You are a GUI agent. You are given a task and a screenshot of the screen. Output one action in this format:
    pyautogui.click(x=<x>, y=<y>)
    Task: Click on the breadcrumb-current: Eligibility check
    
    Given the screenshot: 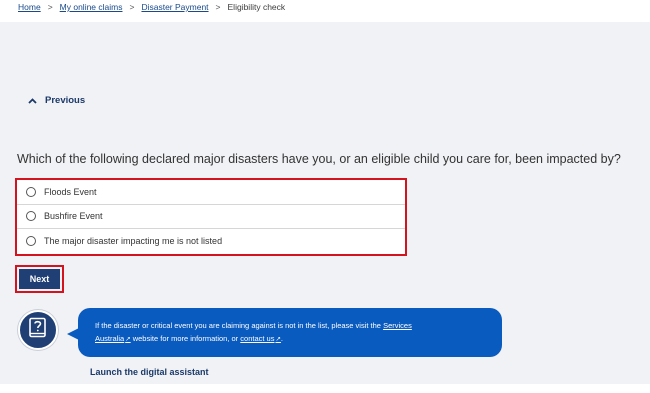 What is the action you would take?
    pyautogui.click(x=256, y=7)
    